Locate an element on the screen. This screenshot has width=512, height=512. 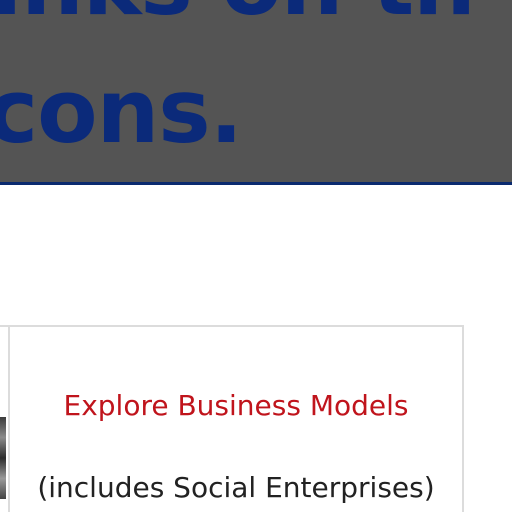
previous-card is located at coordinates (5, 418).